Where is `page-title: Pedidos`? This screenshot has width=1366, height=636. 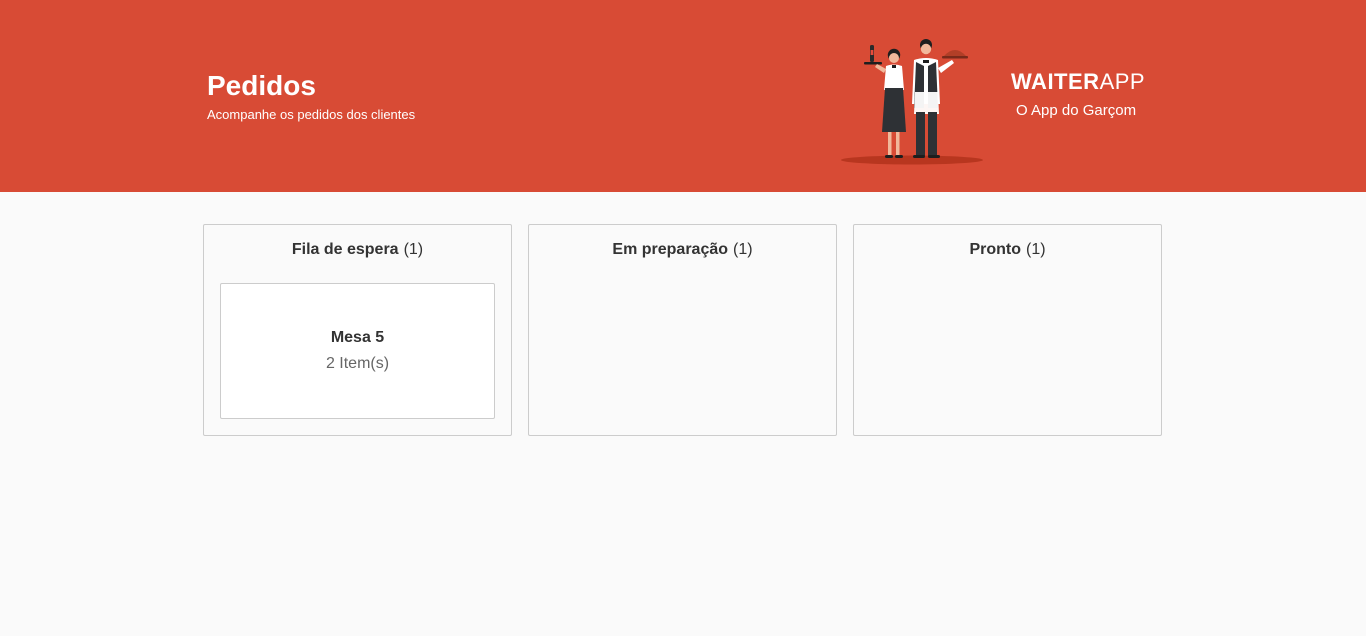 page-title: Pedidos is located at coordinates (261, 85).